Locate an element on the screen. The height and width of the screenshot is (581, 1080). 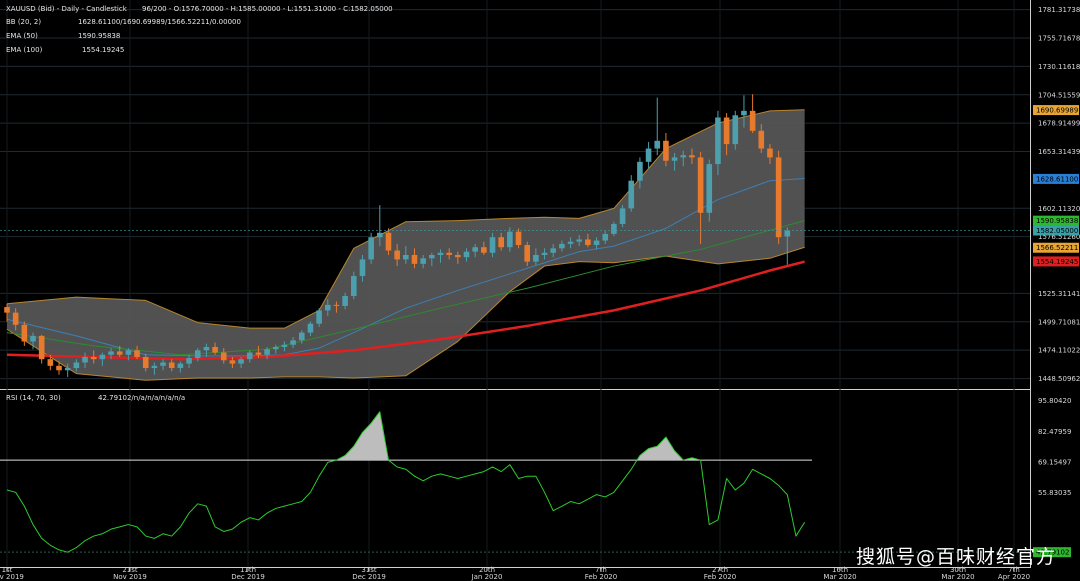
rsi-tick-label: 69.15497 is located at coordinates (1054, 463).